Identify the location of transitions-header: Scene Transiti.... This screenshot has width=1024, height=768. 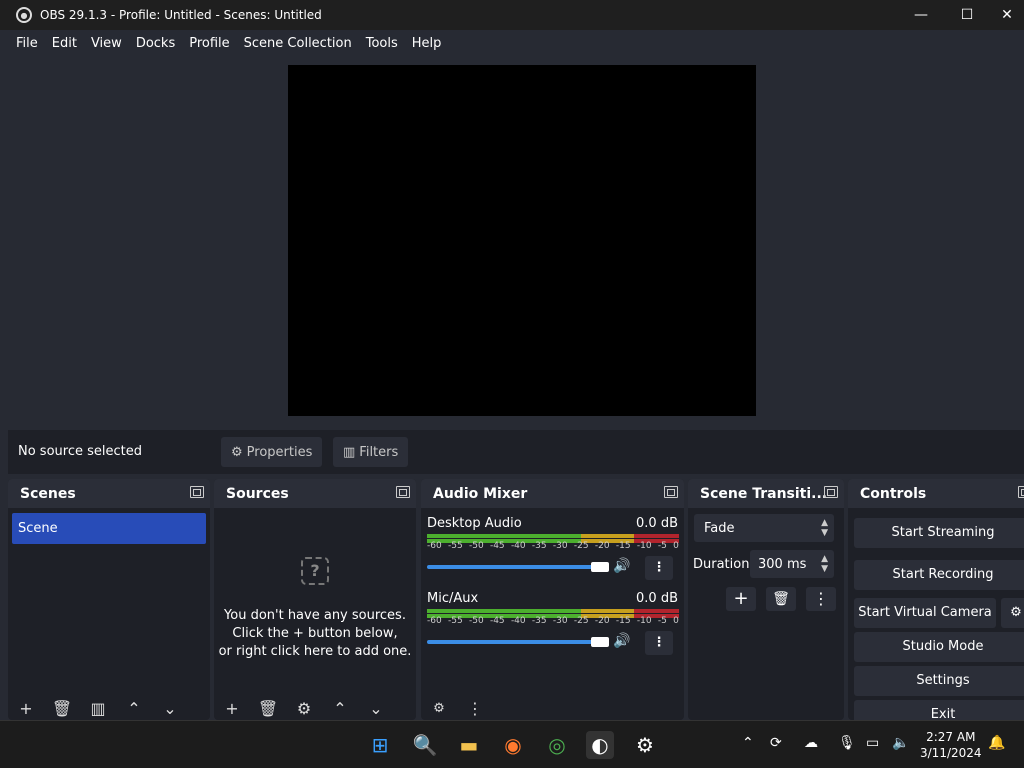
(766, 493).